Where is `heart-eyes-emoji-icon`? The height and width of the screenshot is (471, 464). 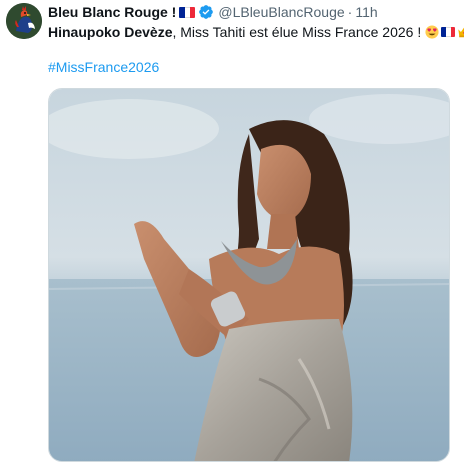 heart-eyes-emoji-icon is located at coordinates (432, 32).